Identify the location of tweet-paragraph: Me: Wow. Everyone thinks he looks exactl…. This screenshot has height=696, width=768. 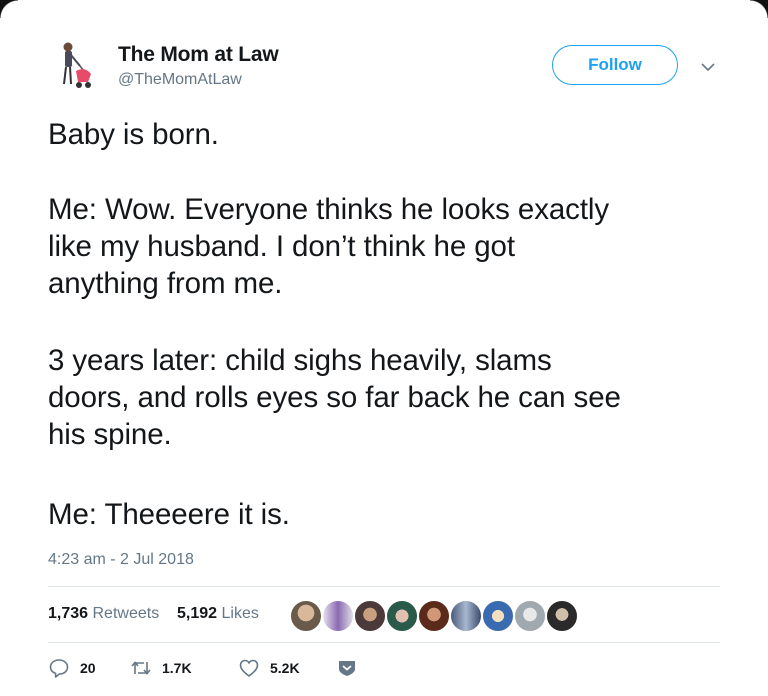
(328, 246).